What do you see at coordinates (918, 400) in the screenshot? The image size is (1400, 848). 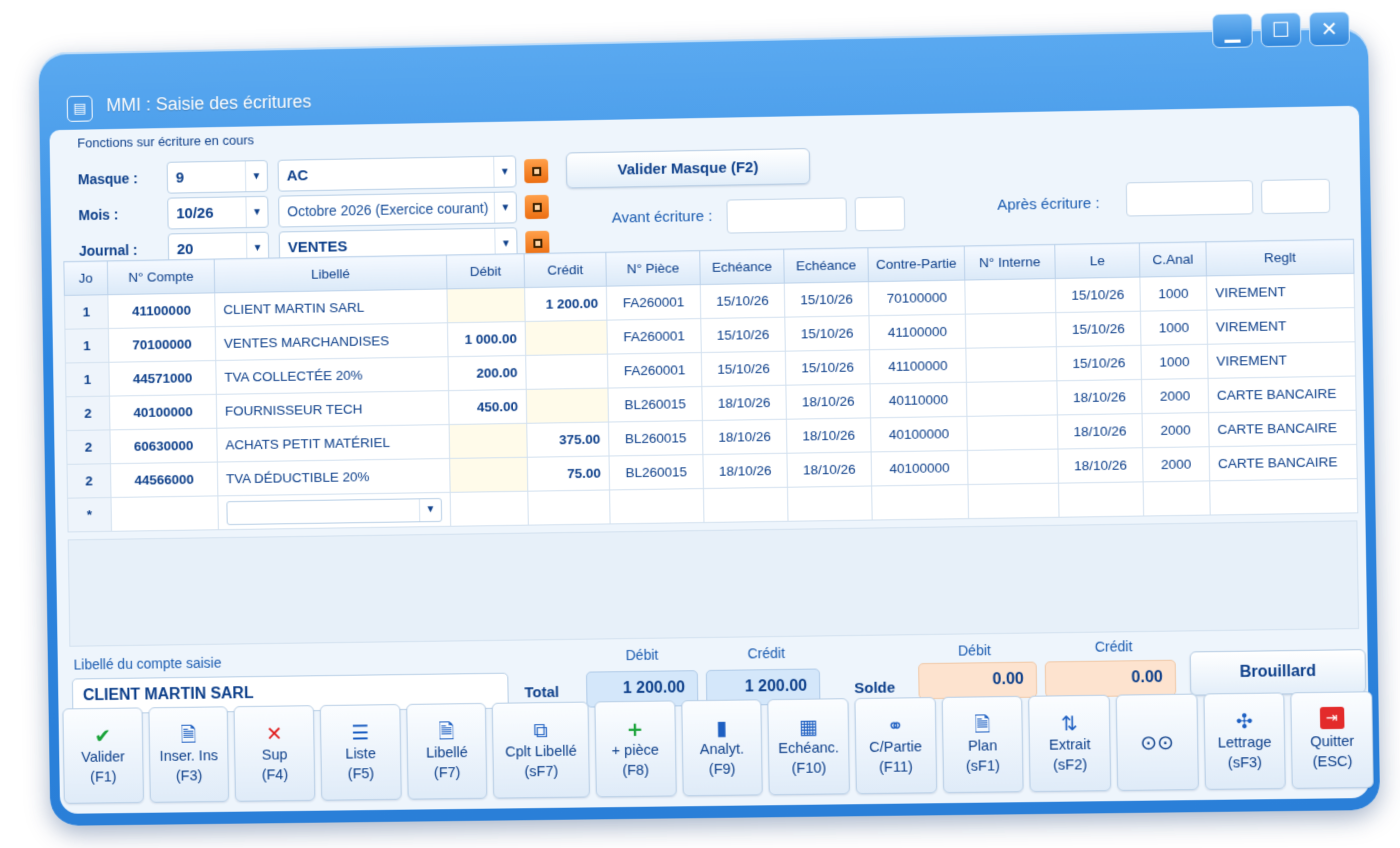 I see `cell-contre-partie: 40110000` at bounding box center [918, 400].